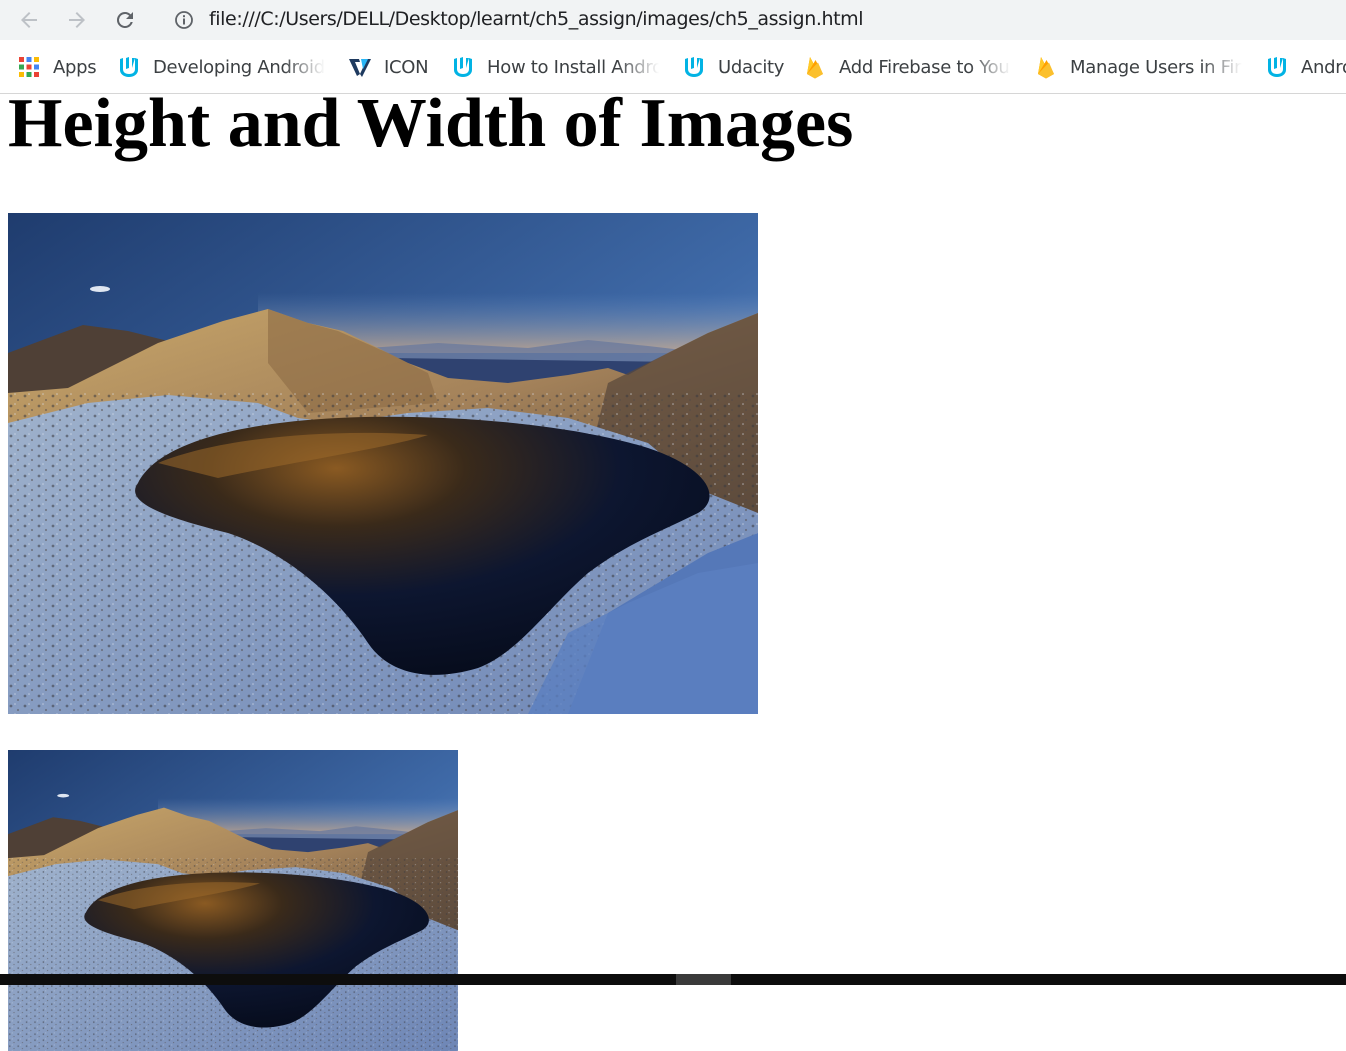  I want to click on bookmark-add-firebase: Add Firebase to Your, so click(907, 67).